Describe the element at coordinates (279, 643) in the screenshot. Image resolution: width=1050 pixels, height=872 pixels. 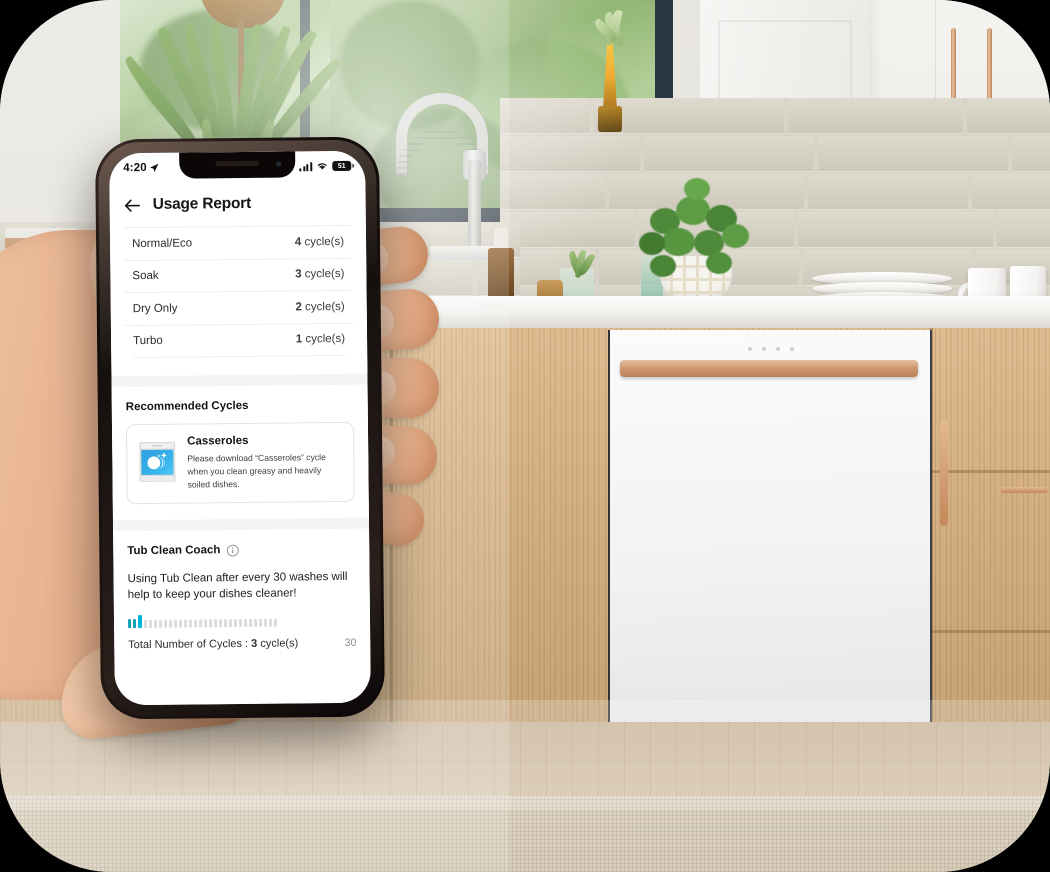
I see `total-cycles-unit: cycle(s)` at that location.